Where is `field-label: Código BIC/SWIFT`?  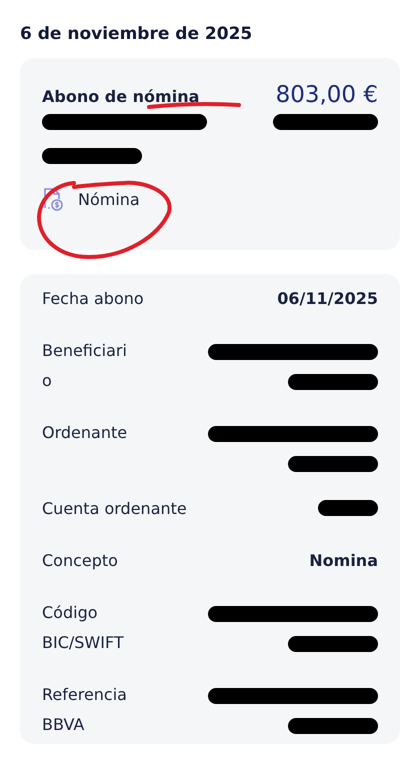
field-label: Código BIC/SWIFT is located at coordinates (83, 628).